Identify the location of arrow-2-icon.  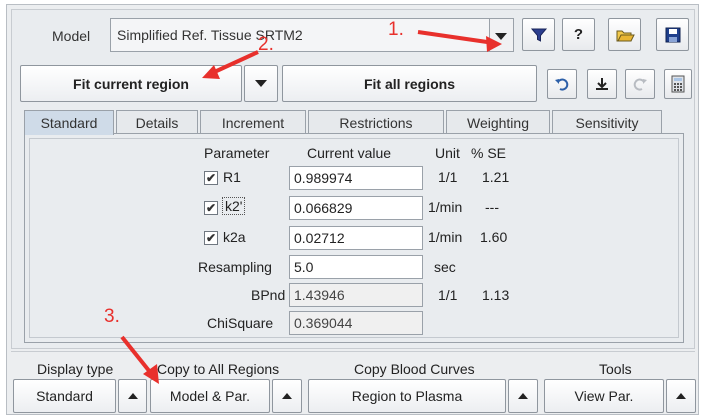
(234, 63).